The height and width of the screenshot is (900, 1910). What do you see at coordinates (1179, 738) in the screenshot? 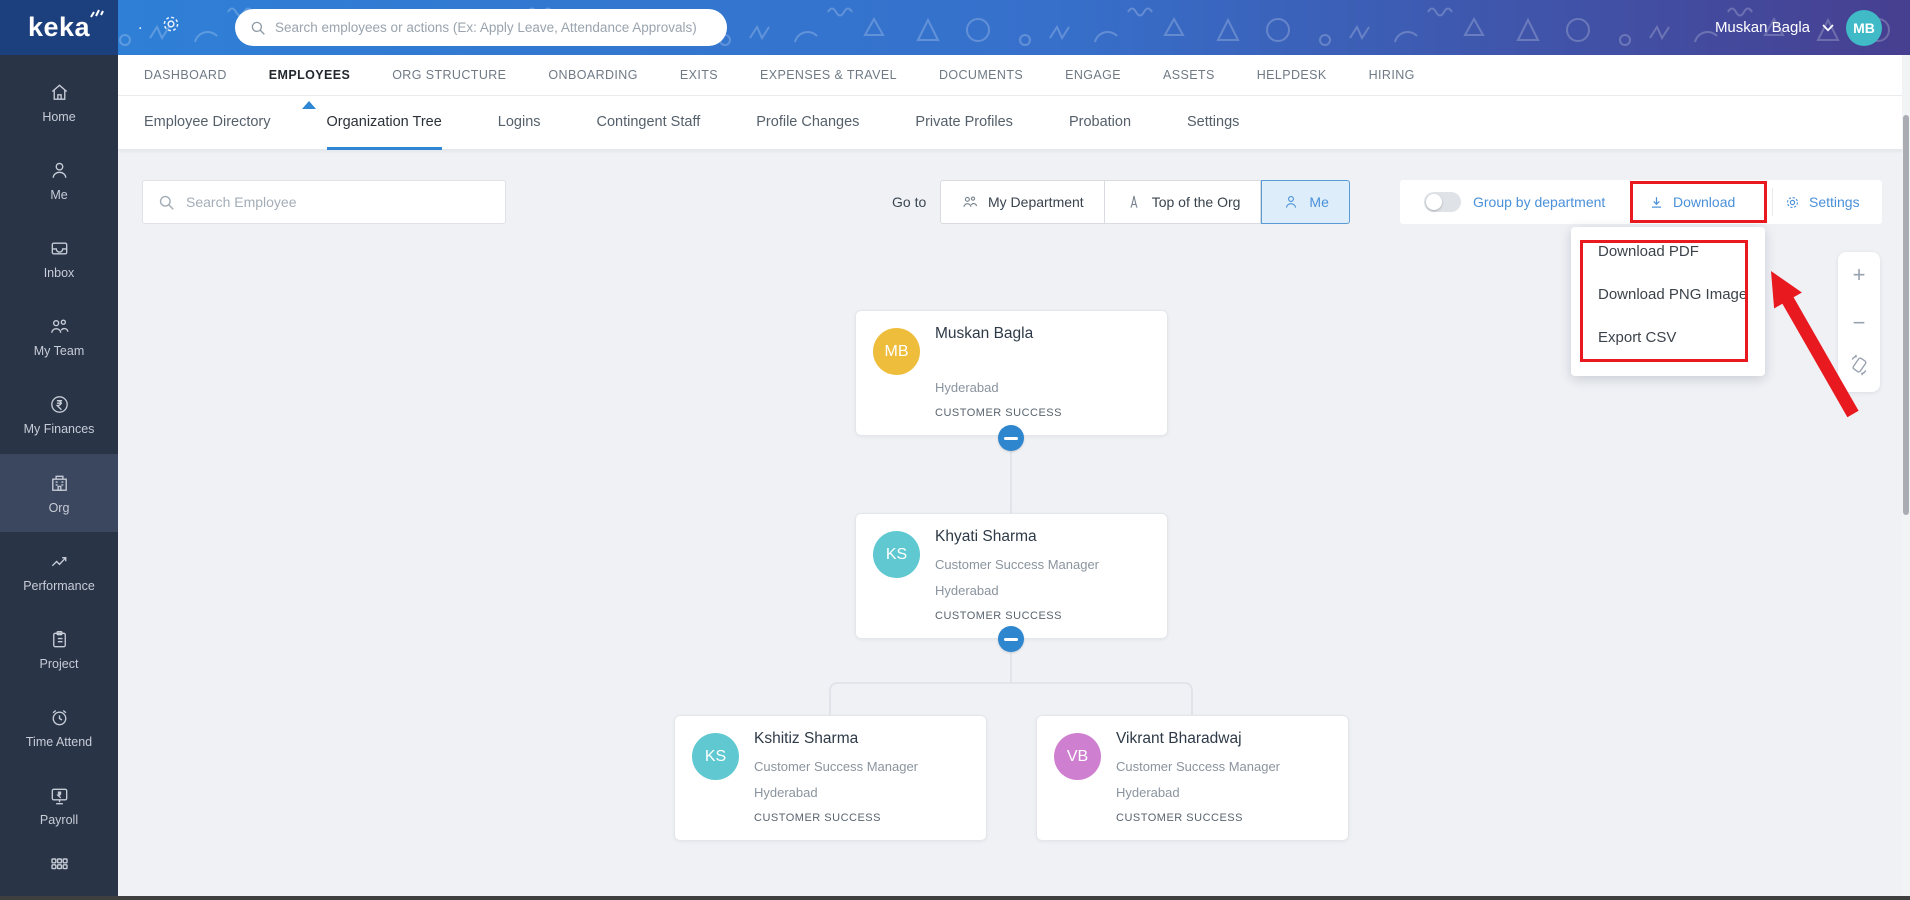
I see `employee-name: Vikrant Bharadwaj` at bounding box center [1179, 738].